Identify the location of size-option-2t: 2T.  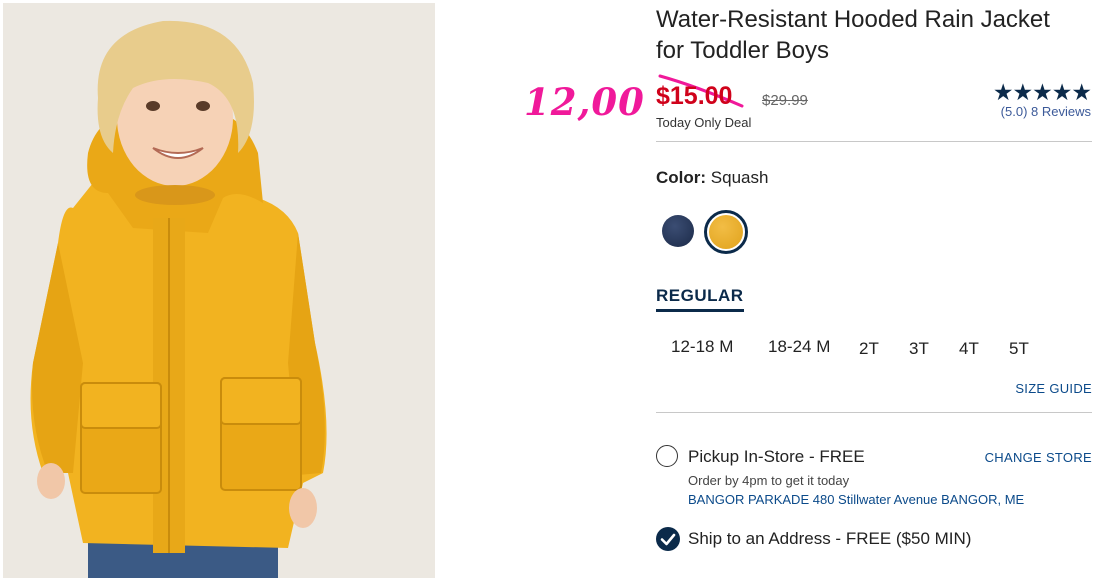
(869, 349).